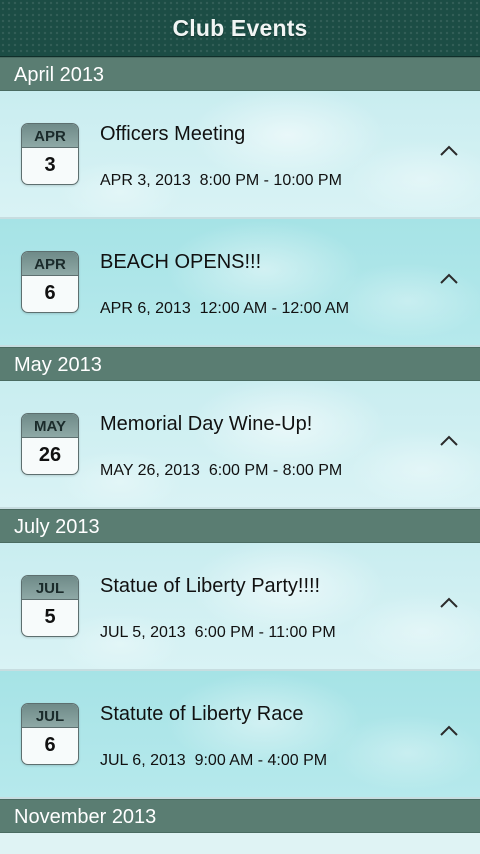 This screenshot has height=854, width=480. What do you see at coordinates (173, 134) in the screenshot?
I see `event-title: Officers Meeting` at bounding box center [173, 134].